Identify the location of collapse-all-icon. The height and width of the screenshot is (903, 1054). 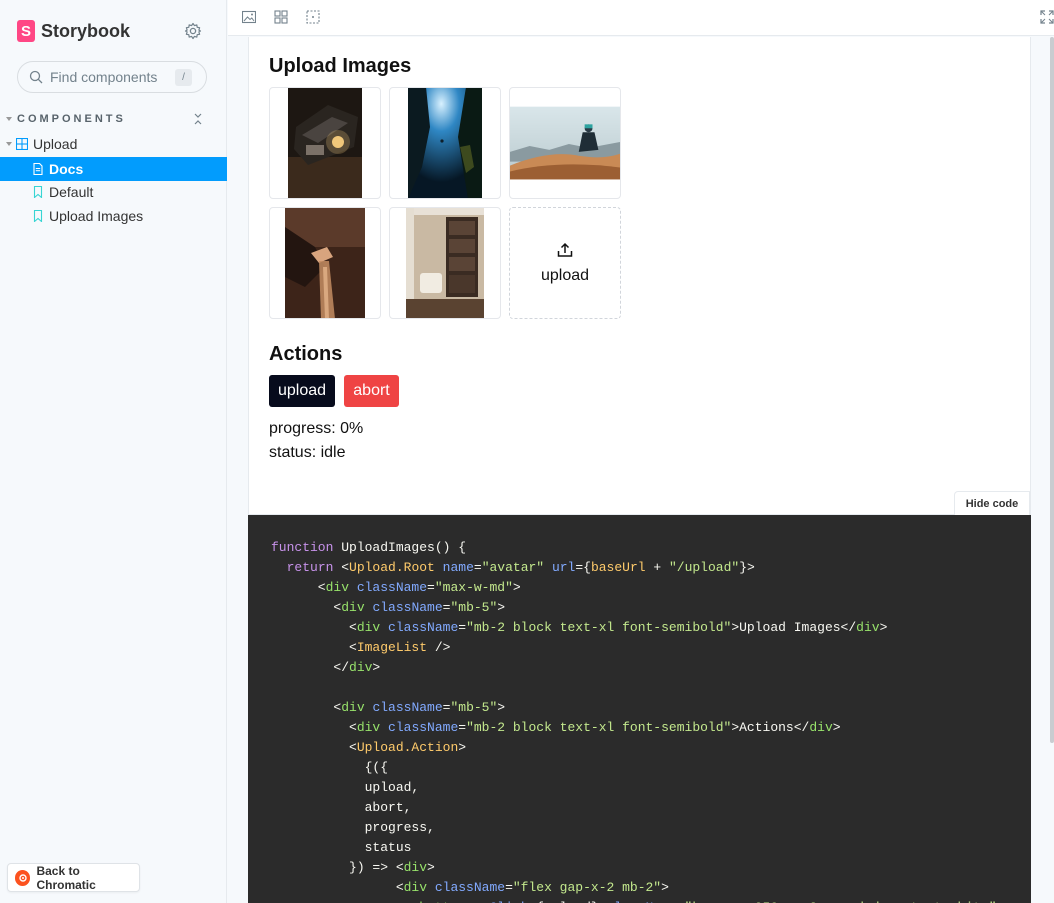
(198, 119).